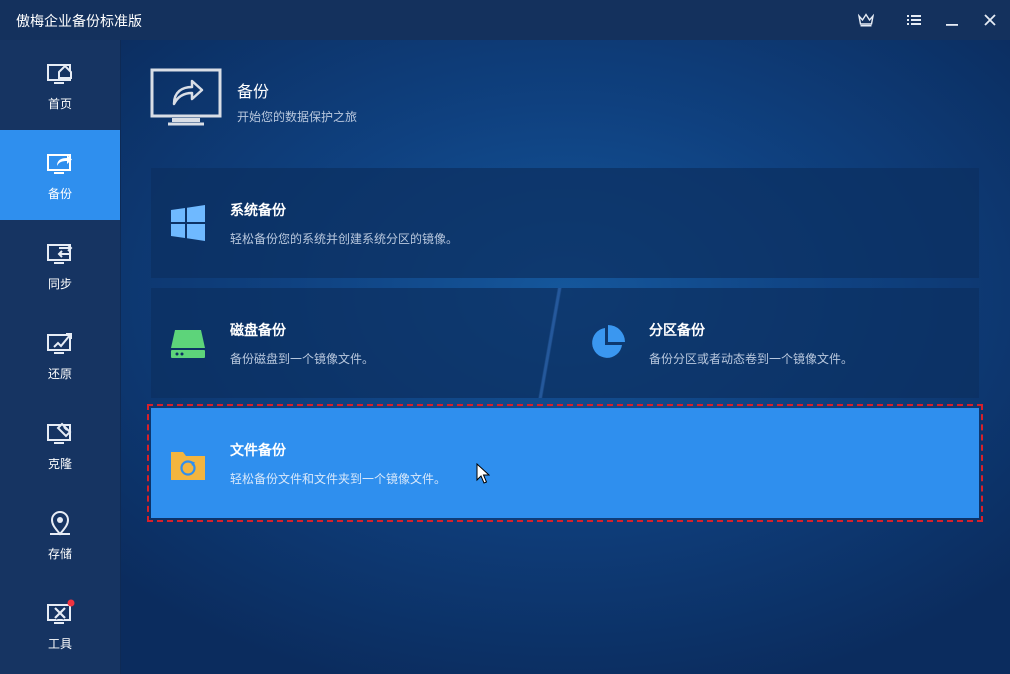  I want to click on upgrade-crown-icon, so click(866, 20).